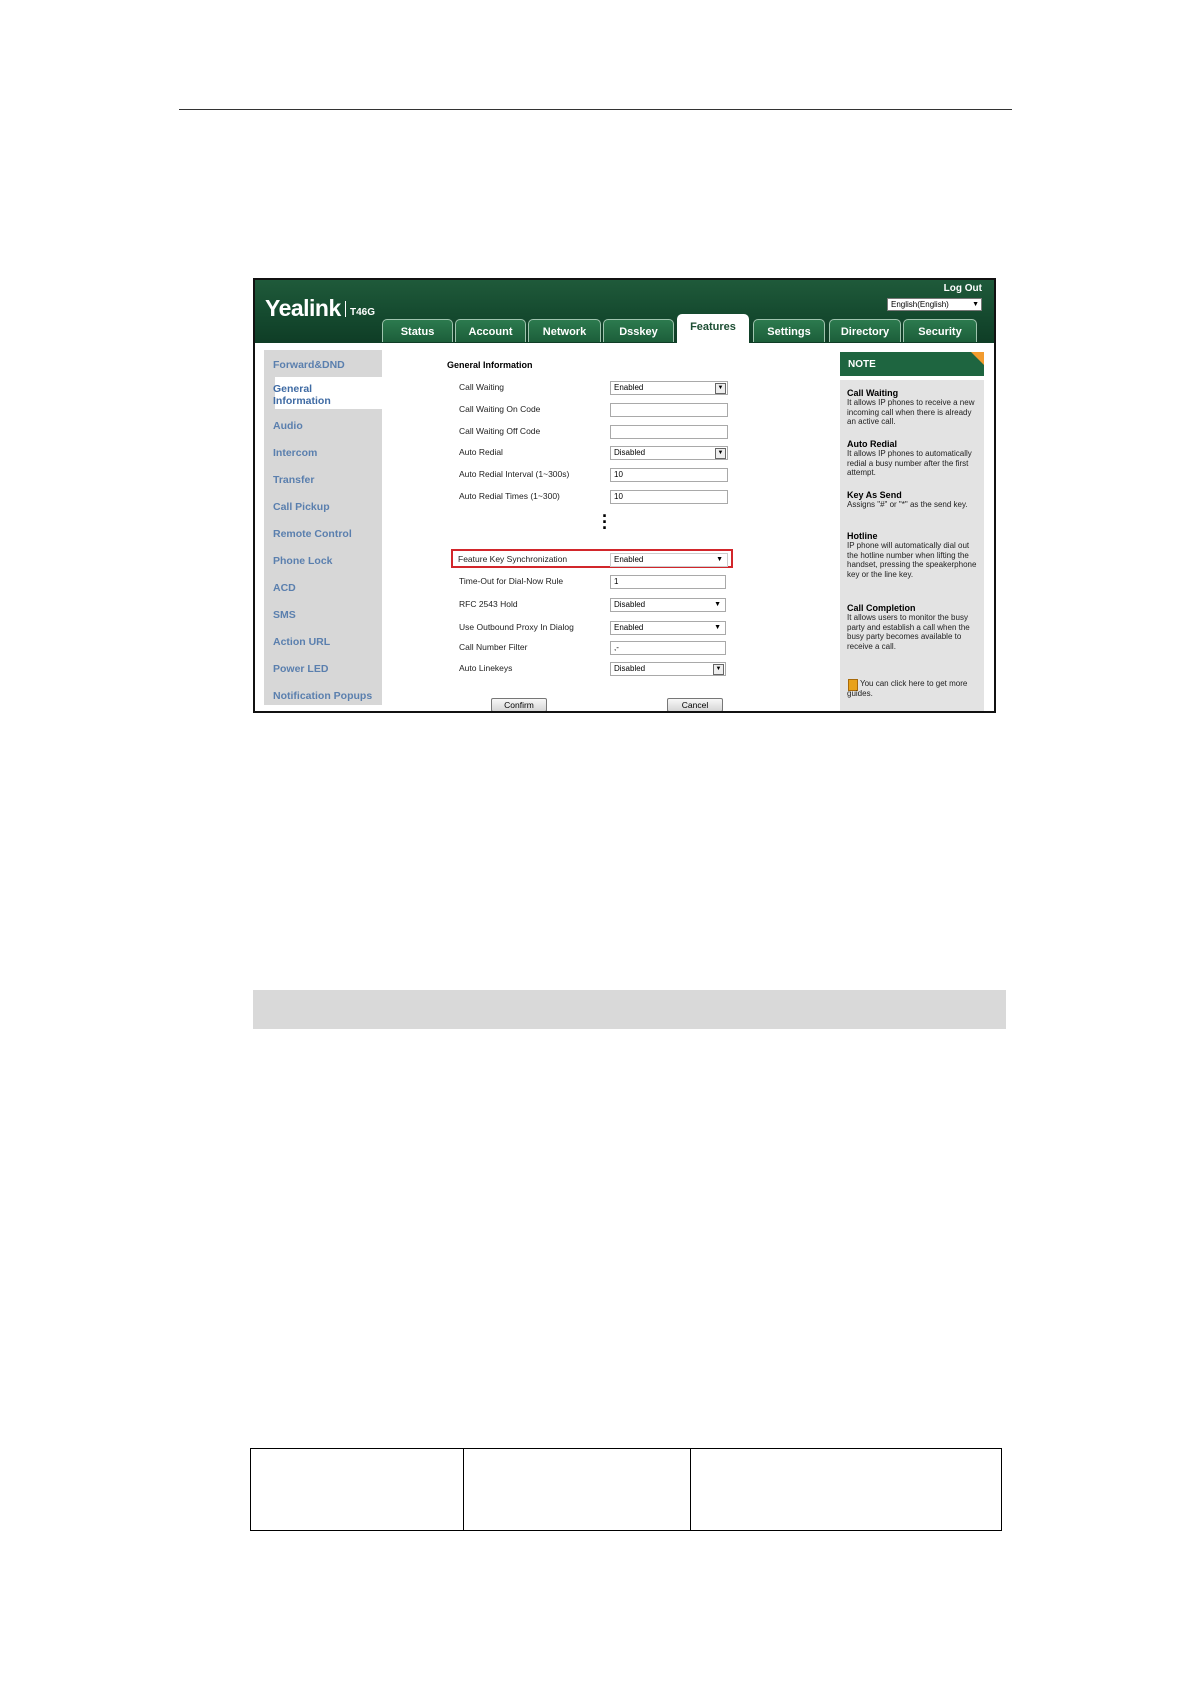  I want to click on field-label: Auto Linekeys, so click(486, 668).